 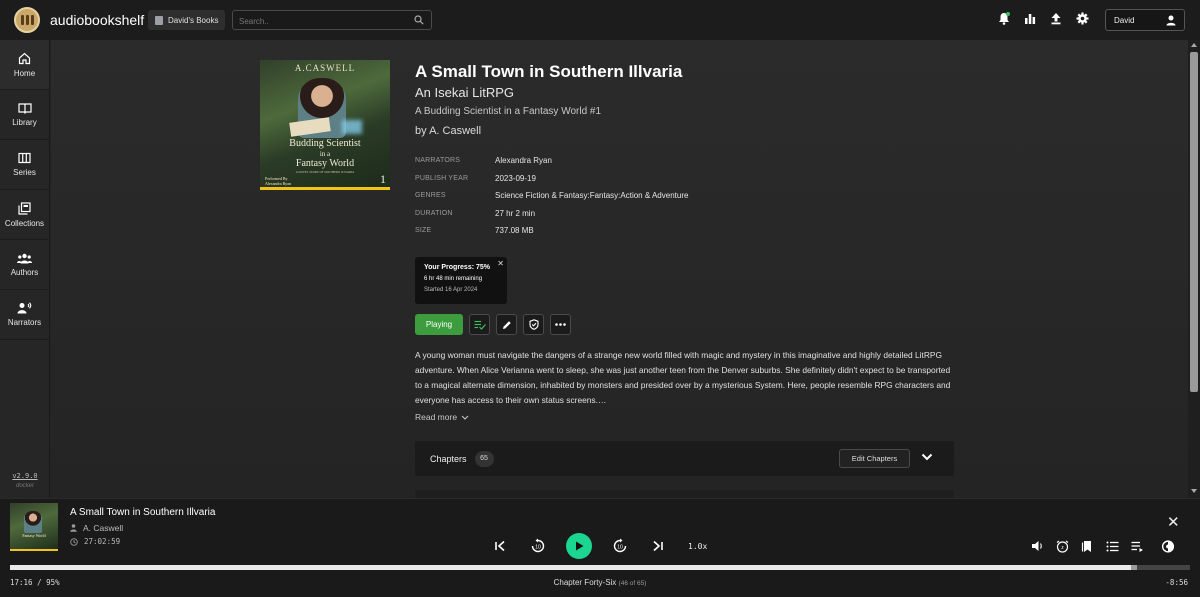 I want to click on mark-finished-icon, so click(x=480, y=325).